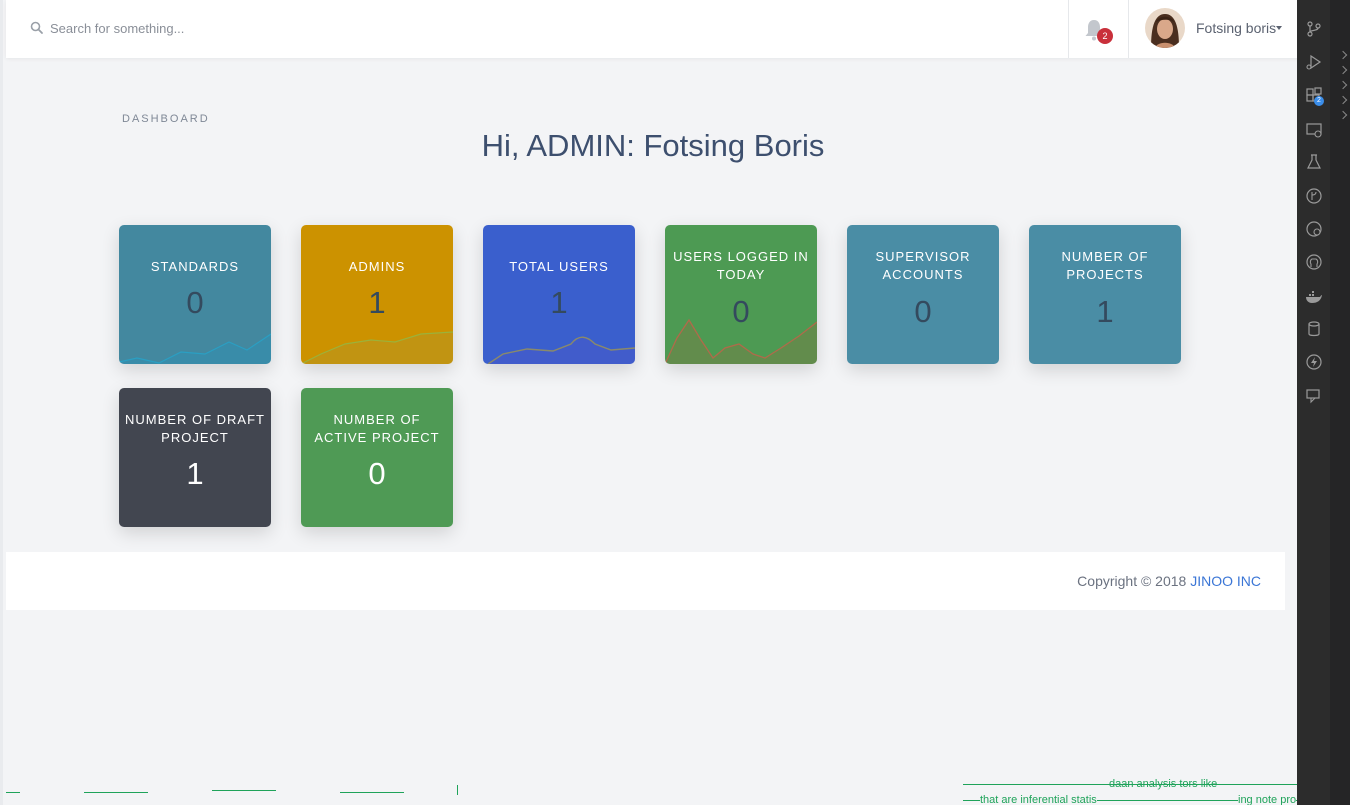 The image size is (1350, 805). Describe the element at coordinates (377, 428) in the screenshot. I see `card-label: NUMBER OF ACTIVE PROJECT` at that location.